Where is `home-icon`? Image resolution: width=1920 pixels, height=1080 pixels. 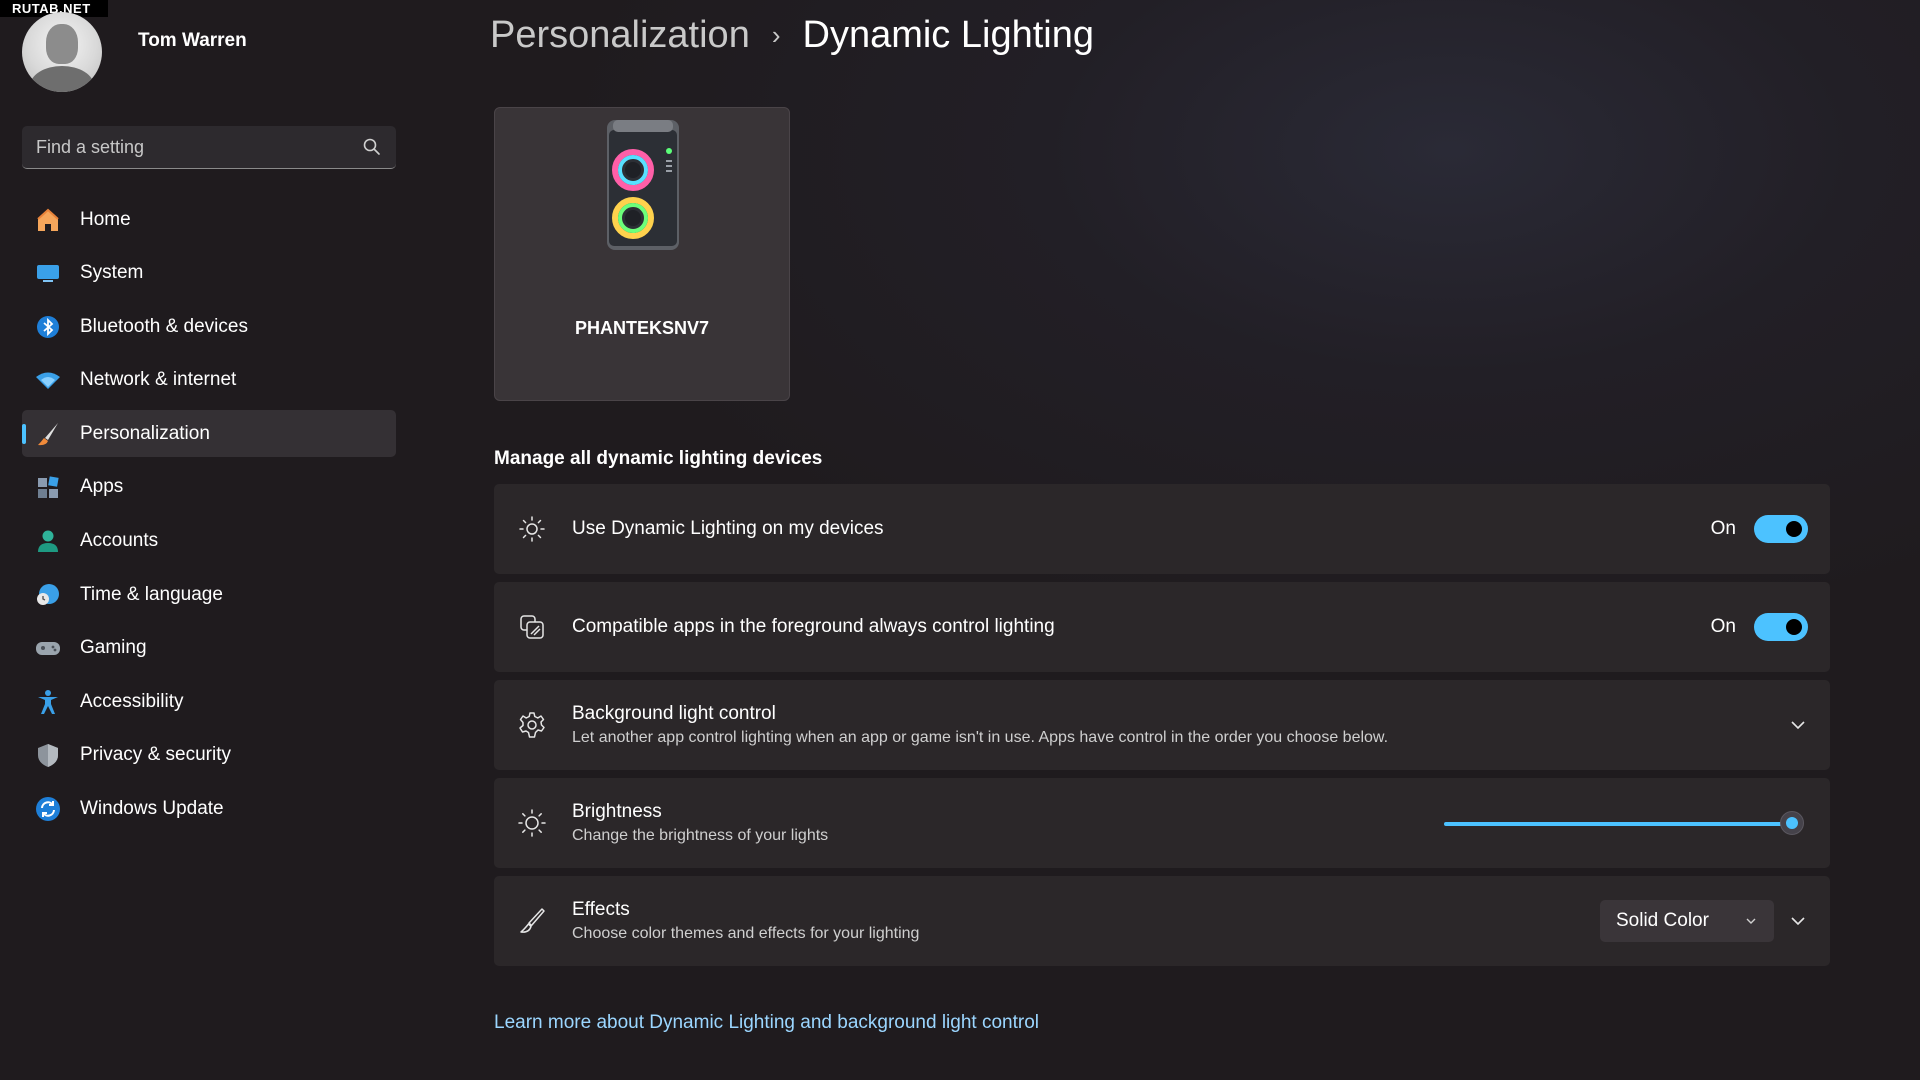
home-icon is located at coordinates (48, 220).